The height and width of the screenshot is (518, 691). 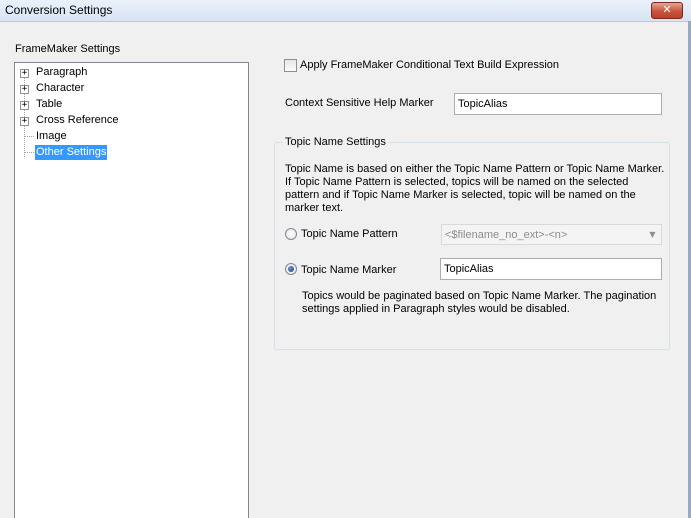 I want to click on cshm-label: Context Sensitive Help Marker, so click(x=359, y=103).